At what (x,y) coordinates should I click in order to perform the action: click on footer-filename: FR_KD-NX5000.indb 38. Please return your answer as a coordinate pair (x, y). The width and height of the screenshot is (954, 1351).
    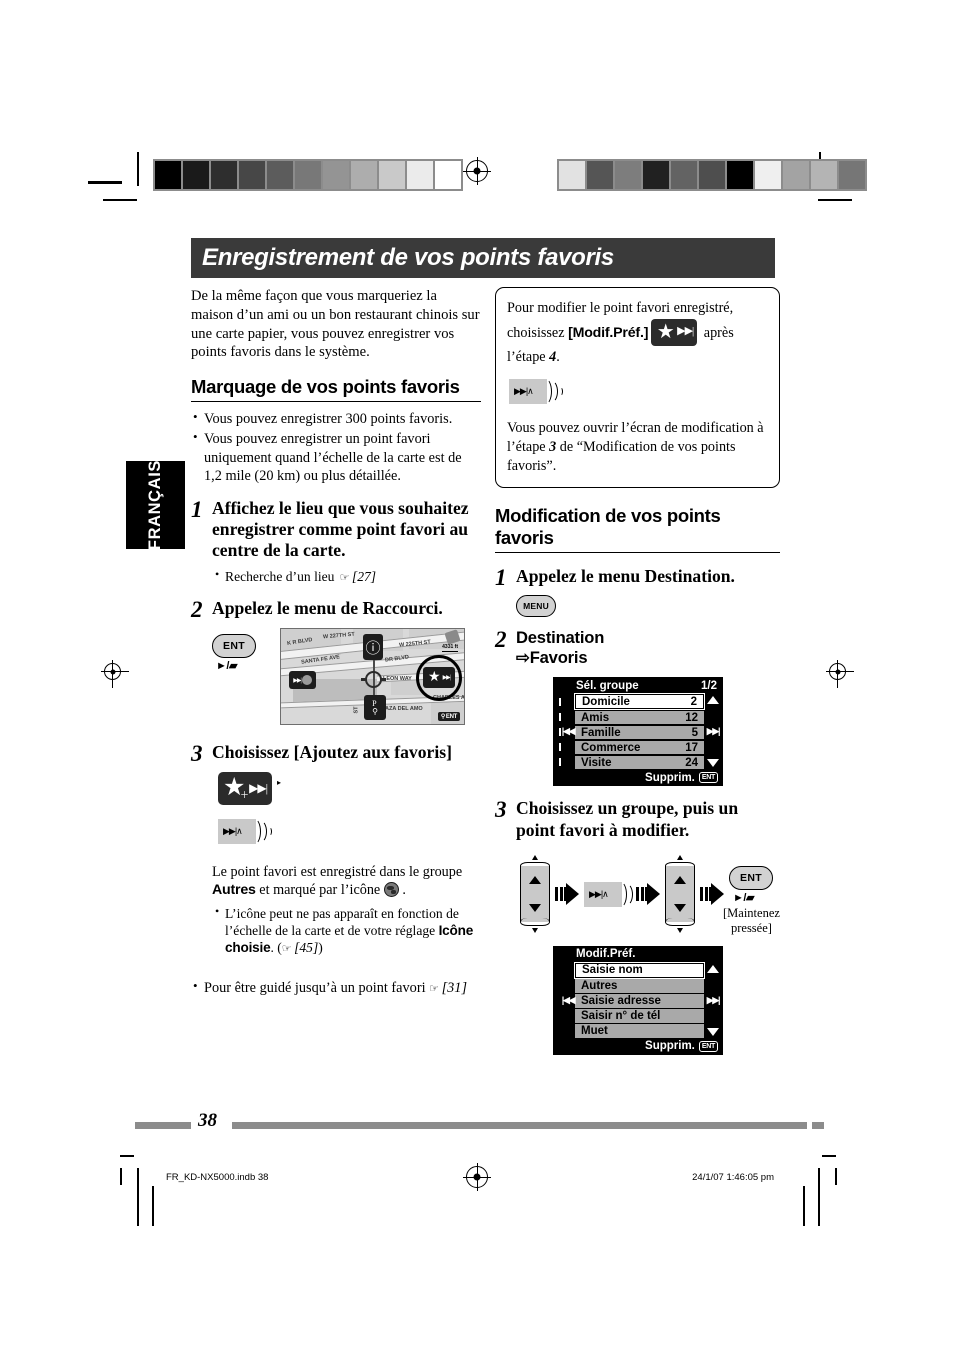
    Looking at the image, I should click on (217, 1177).